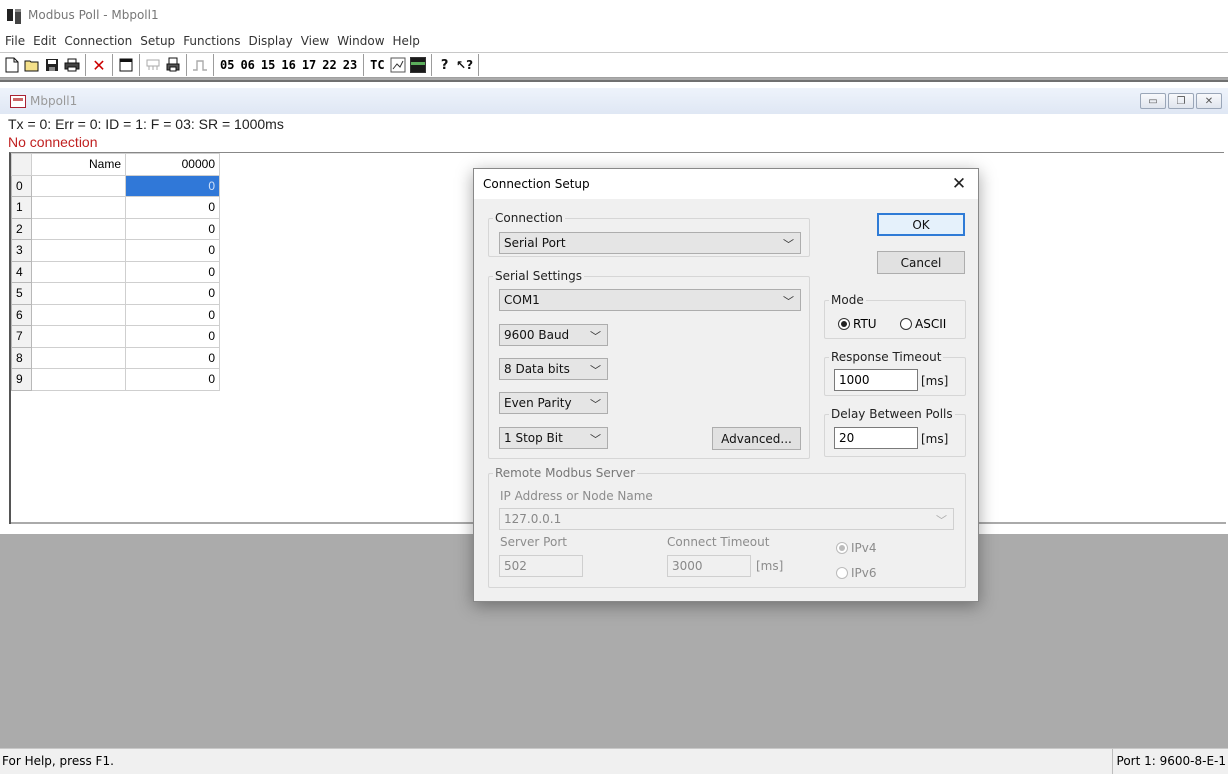  What do you see at coordinates (32, 65) in the screenshot?
I see `open-folder-icon` at bounding box center [32, 65].